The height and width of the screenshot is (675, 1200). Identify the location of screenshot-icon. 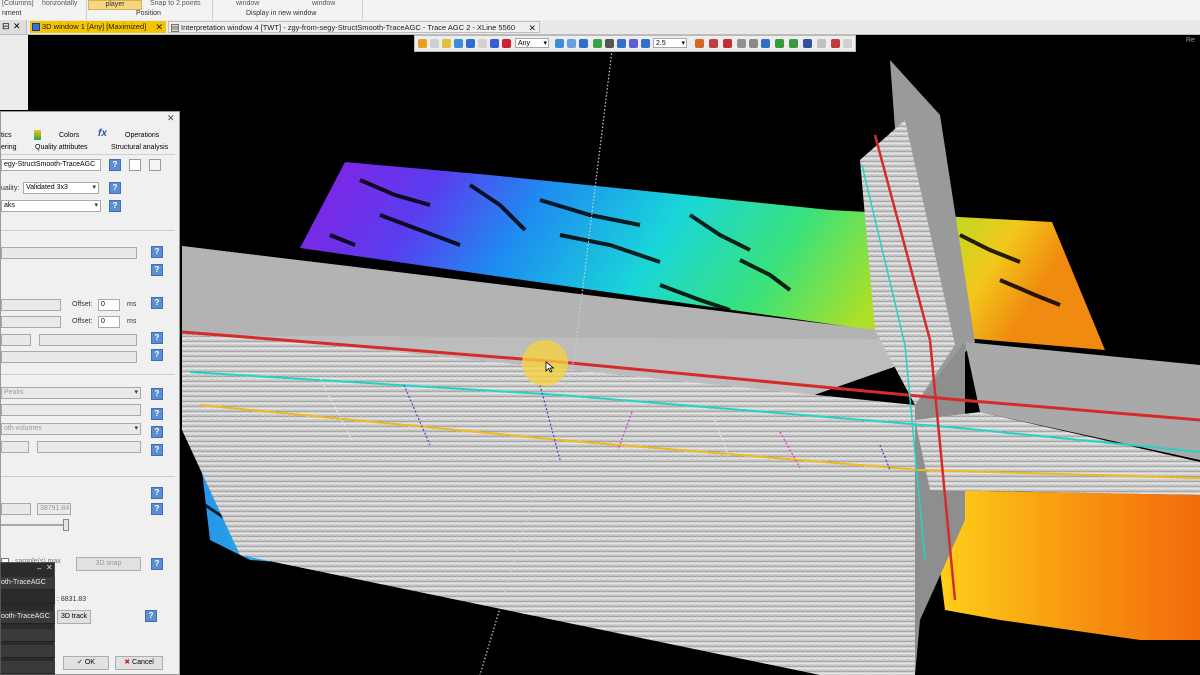
(807, 43).